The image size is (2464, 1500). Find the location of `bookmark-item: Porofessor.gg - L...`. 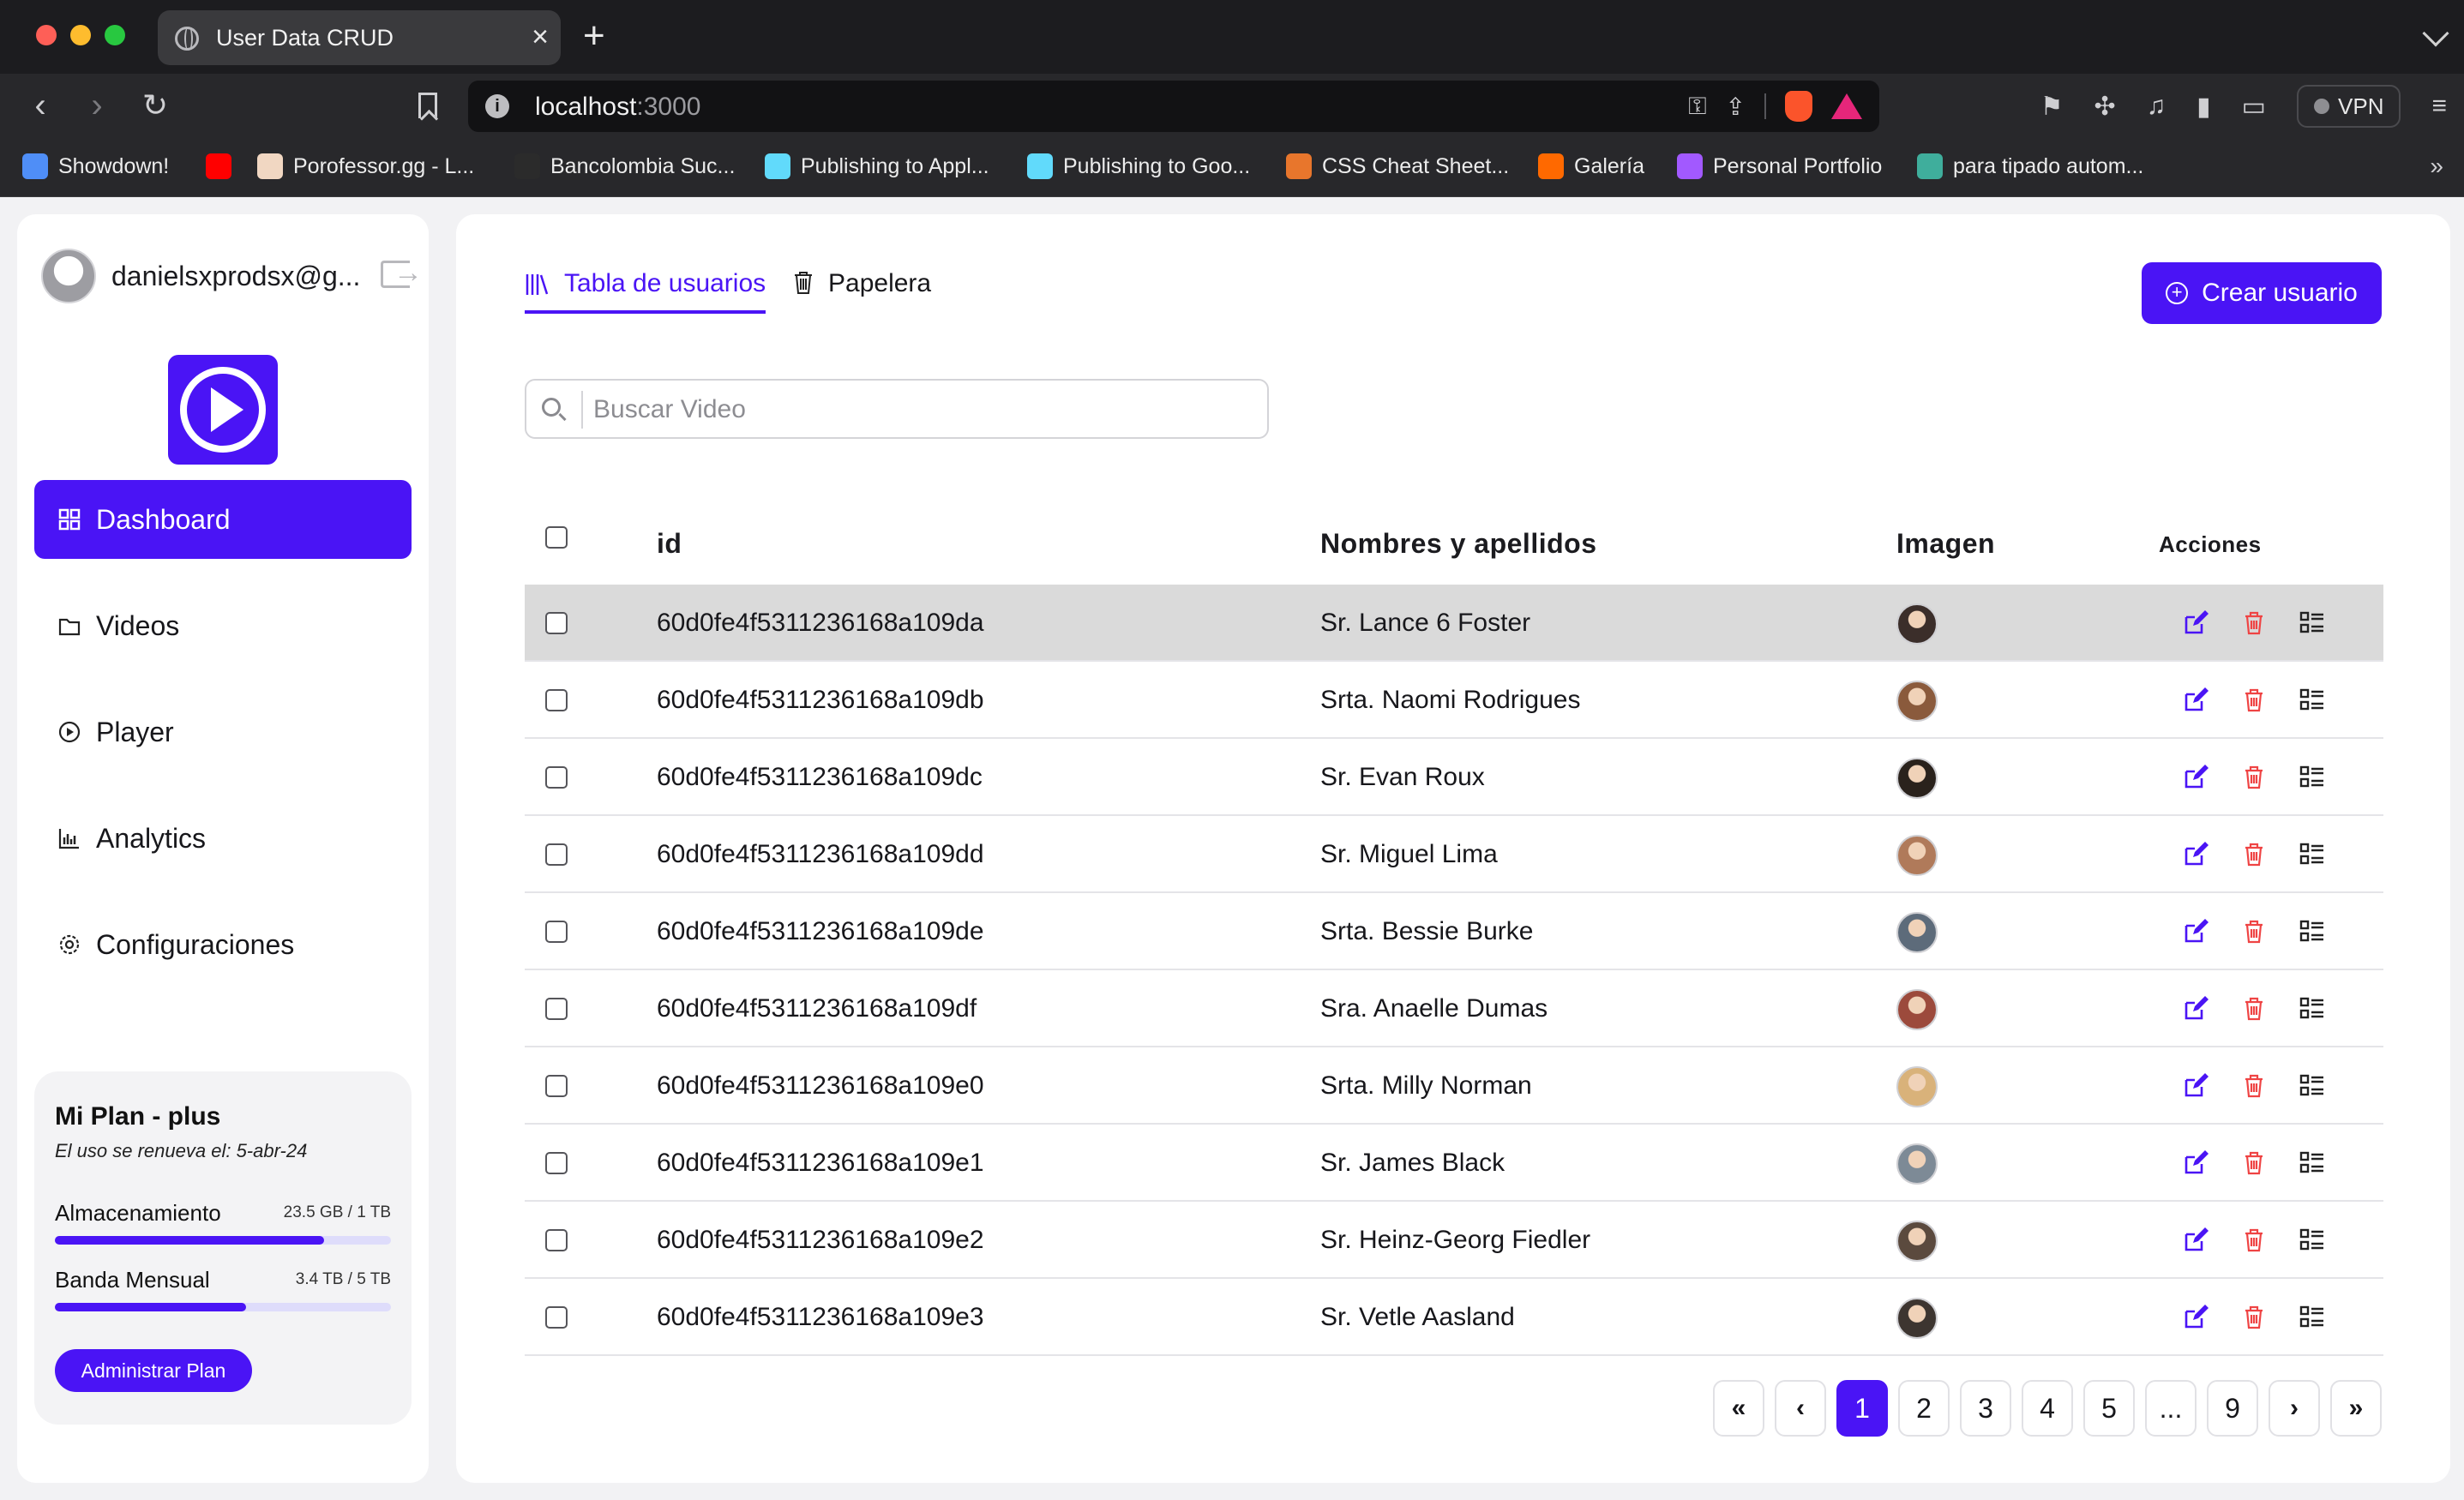

bookmark-item: Porofessor.gg - L... is located at coordinates (365, 166).